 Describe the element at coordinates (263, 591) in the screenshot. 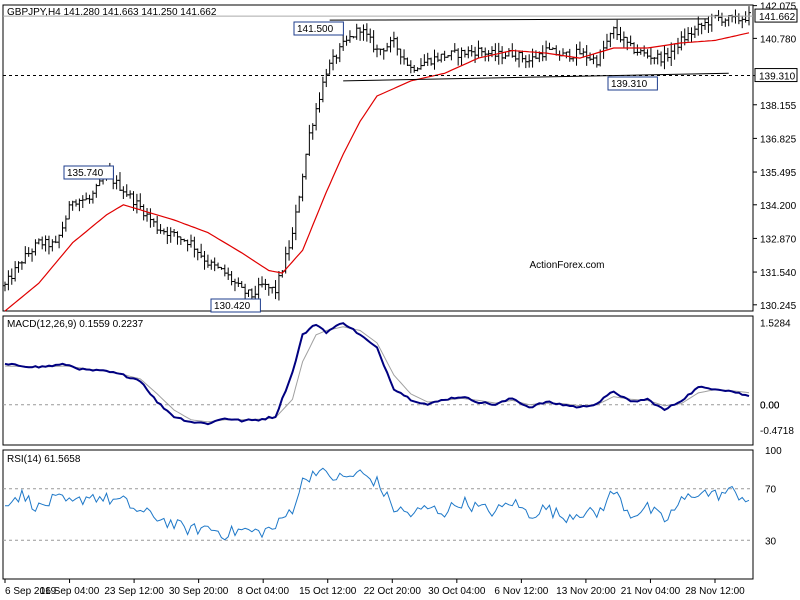

I see `x-tick-label: 8 Oct 04:00` at that location.